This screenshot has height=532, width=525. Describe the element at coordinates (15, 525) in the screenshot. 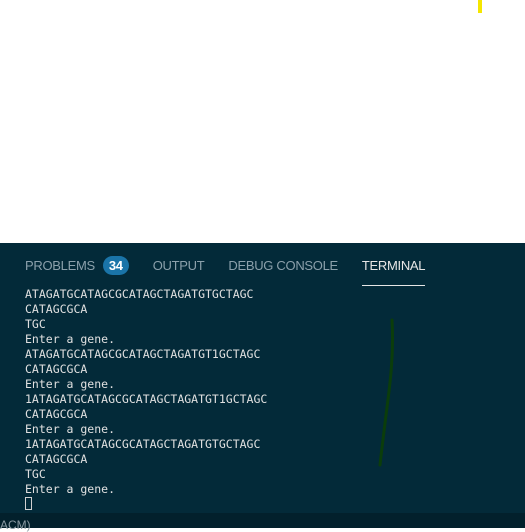

I see `status-text: (ACM)` at that location.